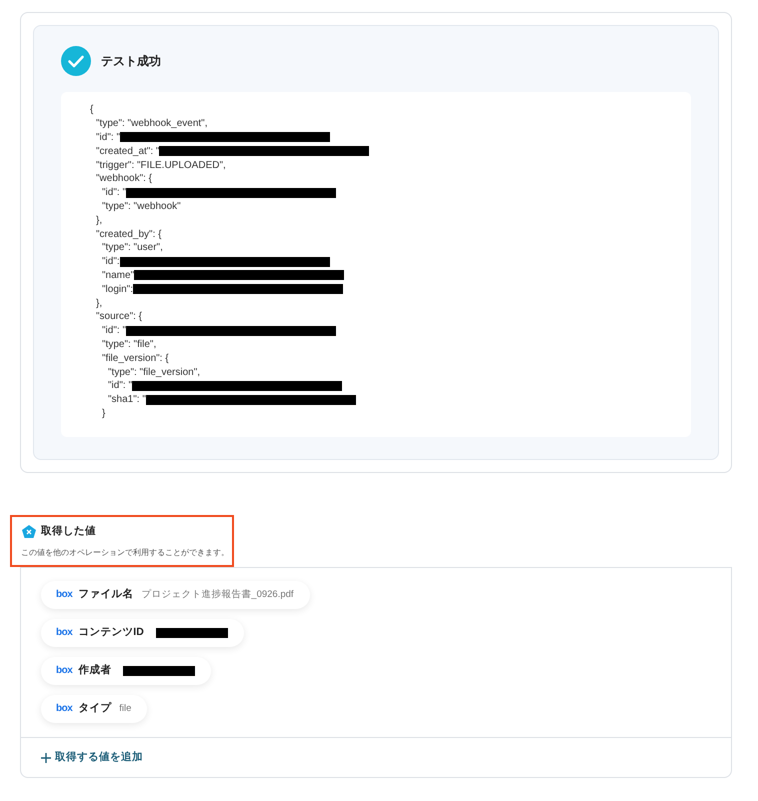 The width and height of the screenshot is (758, 801). What do you see at coordinates (118, 289) in the screenshot?
I see `code-line: "login":` at bounding box center [118, 289].